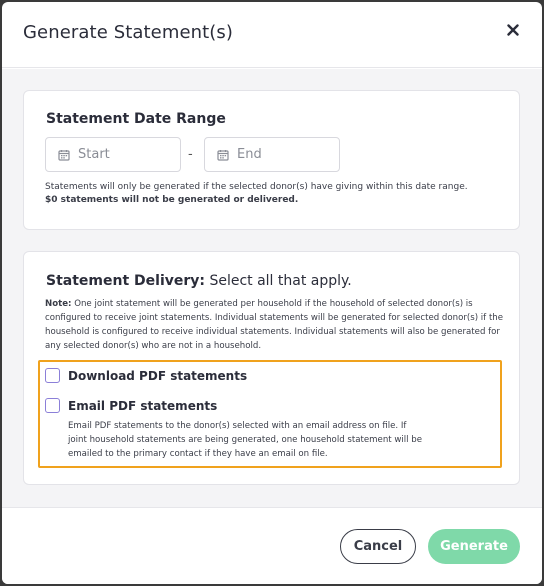 This screenshot has width=544, height=586. What do you see at coordinates (378, 546) in the screenshot?
I see `cancel-button: Cancel` at bounding box center [378, 546].